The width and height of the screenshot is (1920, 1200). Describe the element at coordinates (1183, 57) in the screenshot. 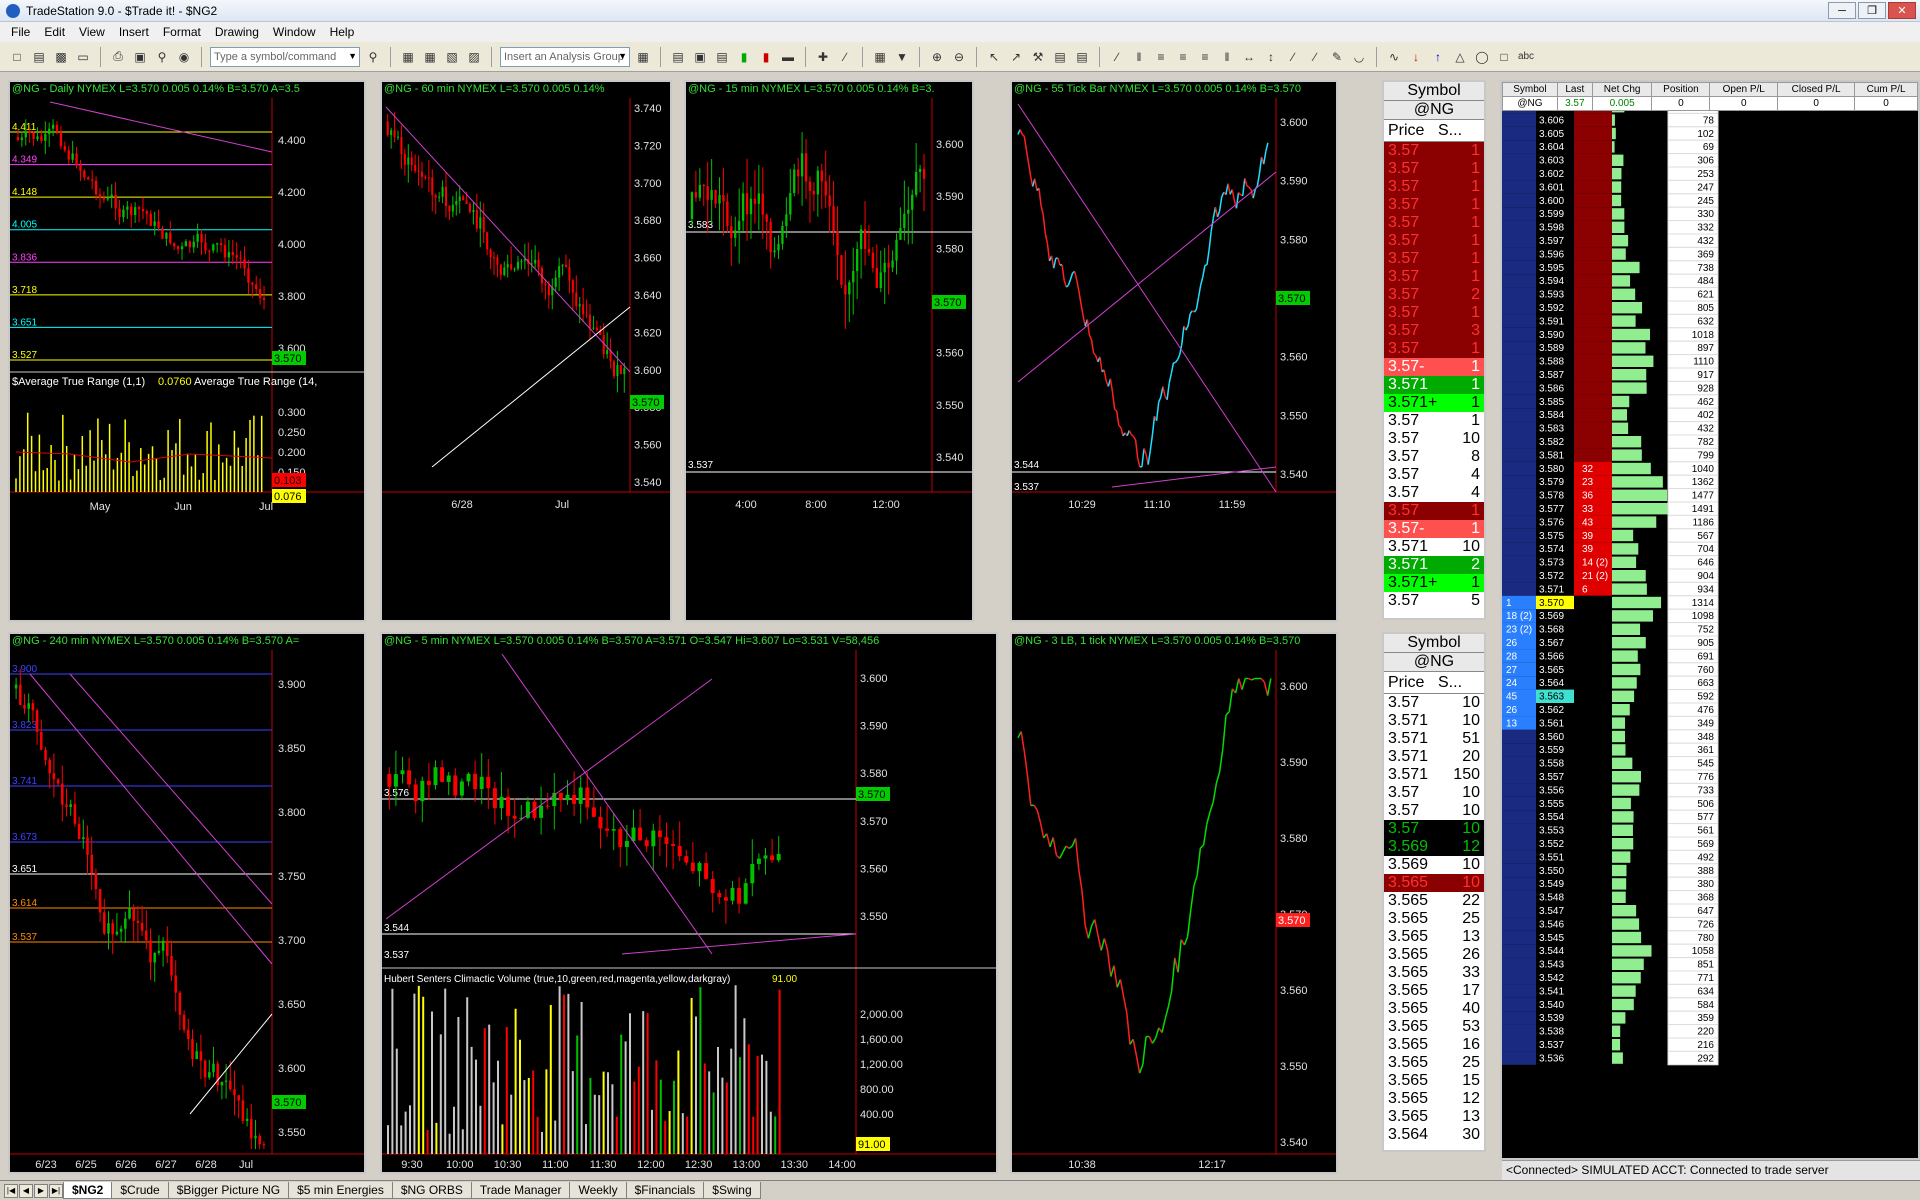

I see `fib-lines-icon: ≡` at that location.